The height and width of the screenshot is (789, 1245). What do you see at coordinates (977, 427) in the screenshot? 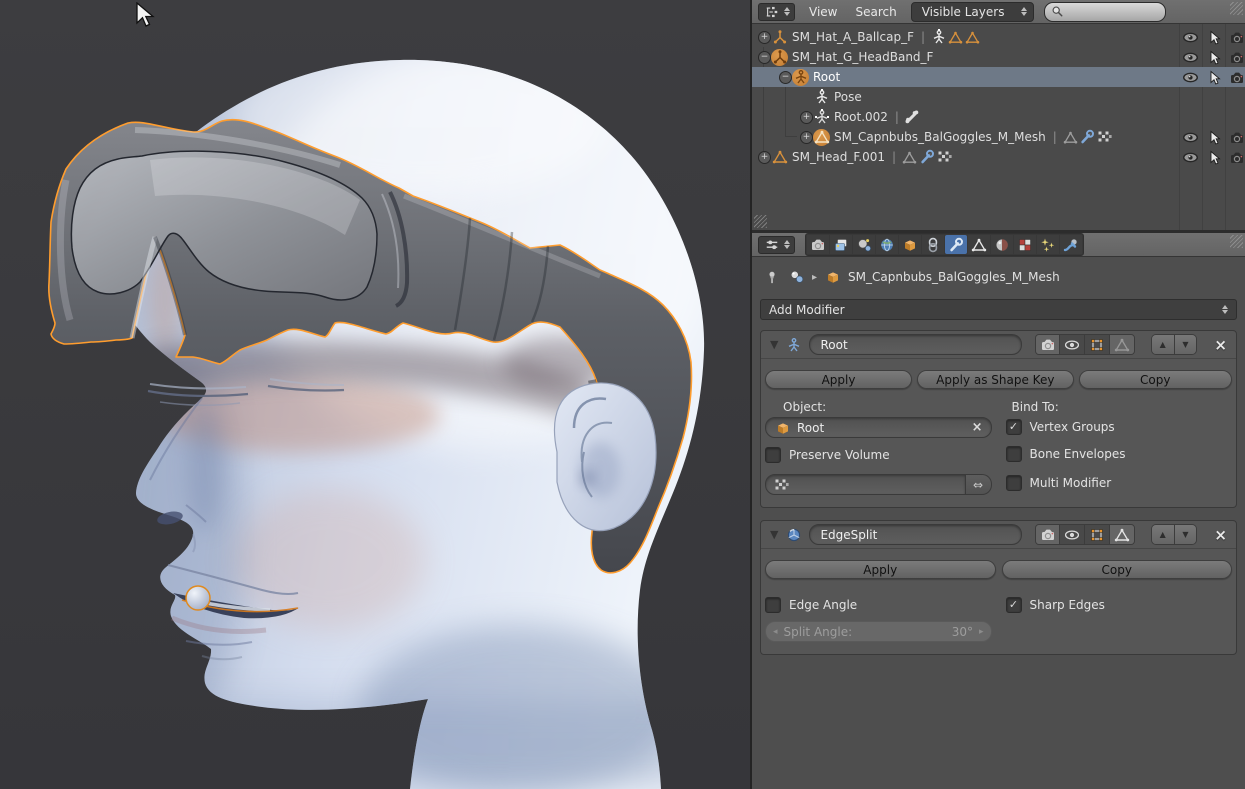
I see `clear-object-icon: ×` at bounding box center [977, 427].